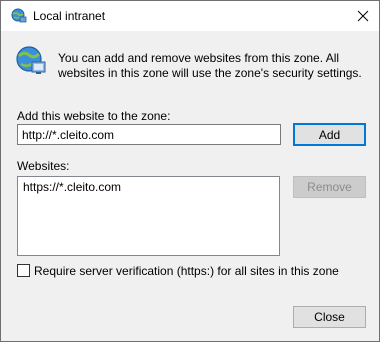 The width and height of the screenshot is (380, 342). I want to click on remove-button-label: Remove, so click(329, 187).